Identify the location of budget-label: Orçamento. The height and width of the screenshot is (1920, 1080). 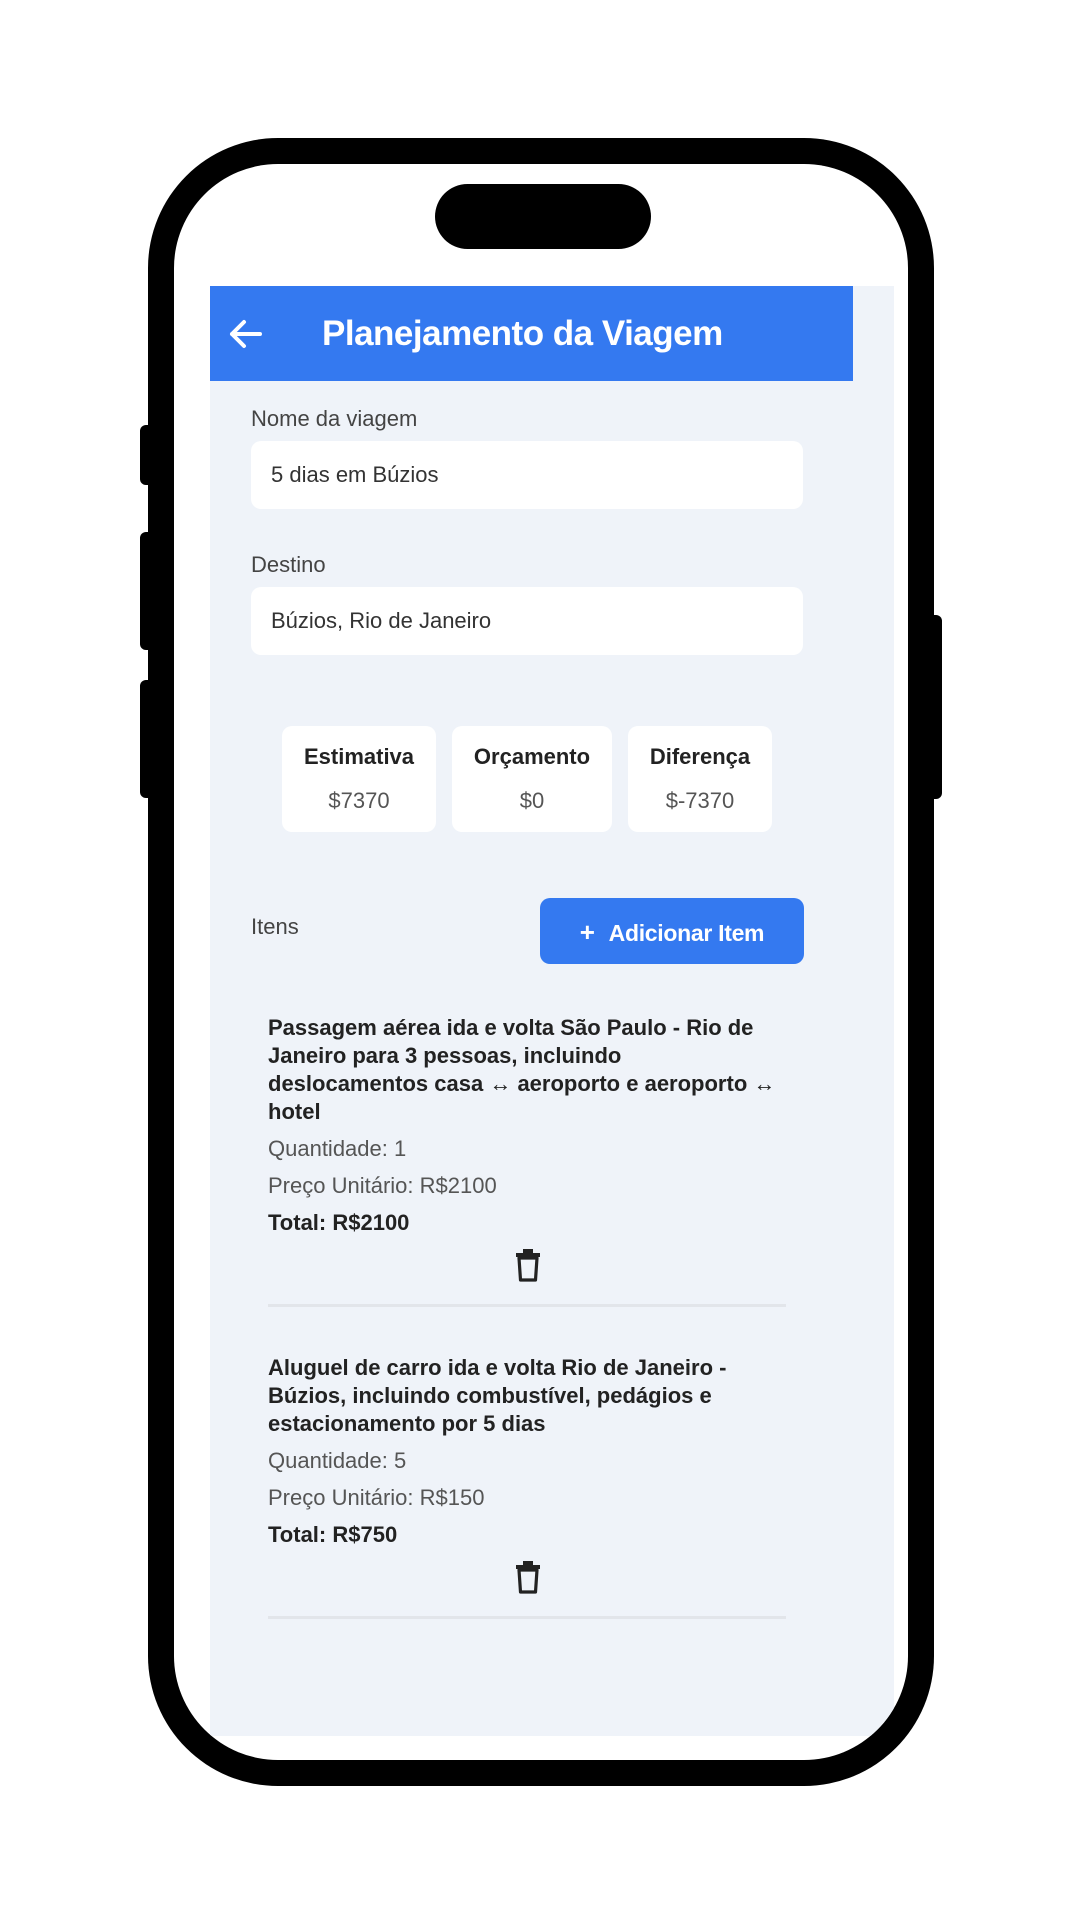
(532, 756).